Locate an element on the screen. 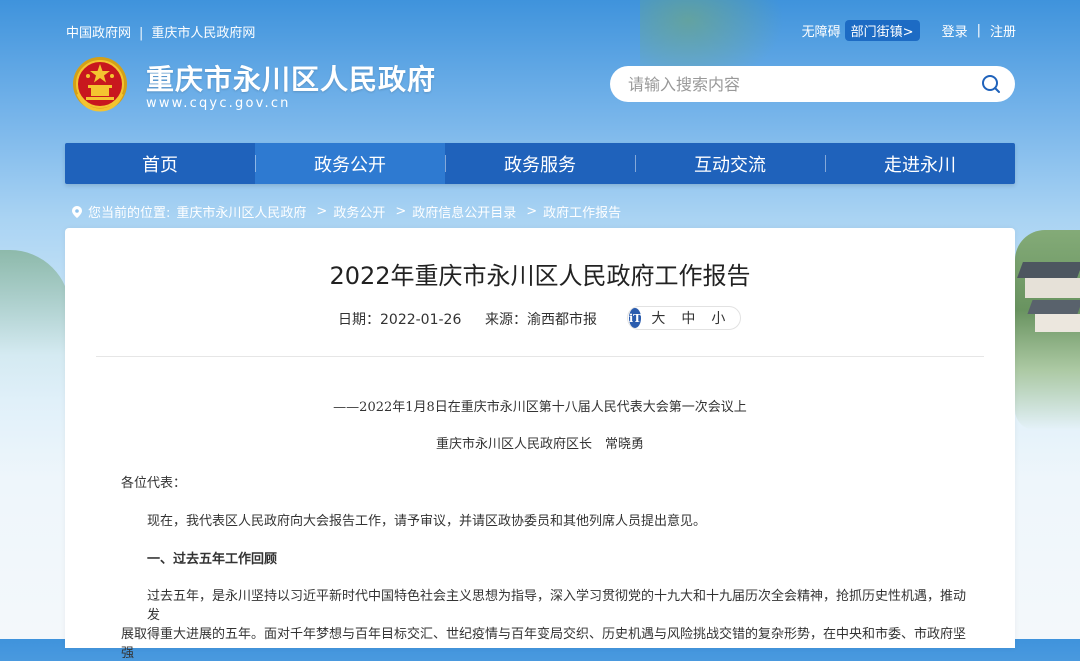 The image size is (1080, 661). main-nav: 首页 政务公开 政务服务 互动交流 走进永川 is located at coordinates (540, 163).